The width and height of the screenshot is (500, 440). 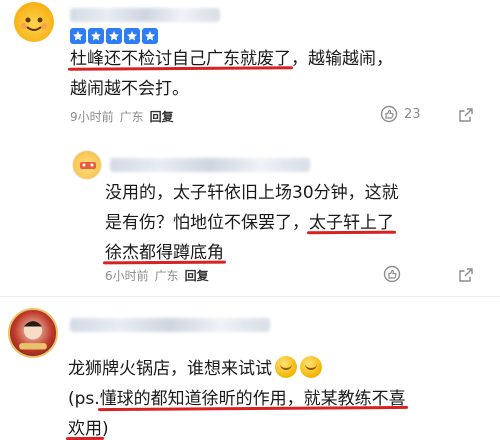 I want to click on highlighted-text: 杜峰还不检讨自己广东就废了, so click(x=180, y=59).